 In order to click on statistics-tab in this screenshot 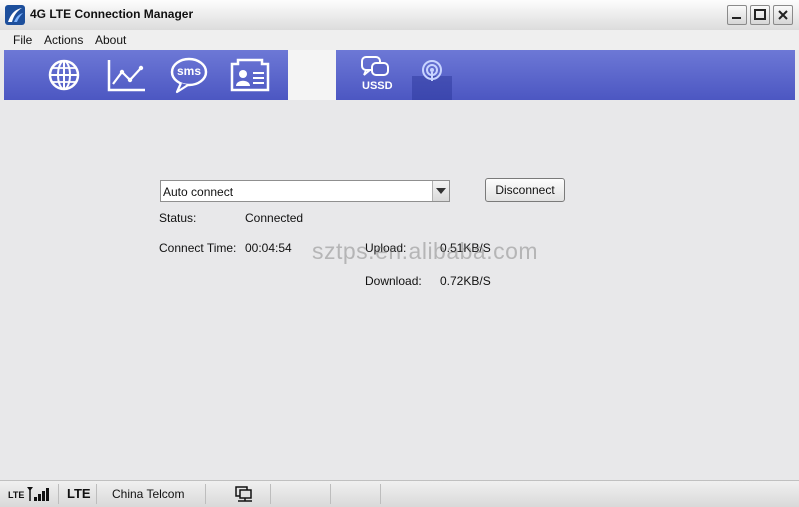, I will do `click(127, 75)`.